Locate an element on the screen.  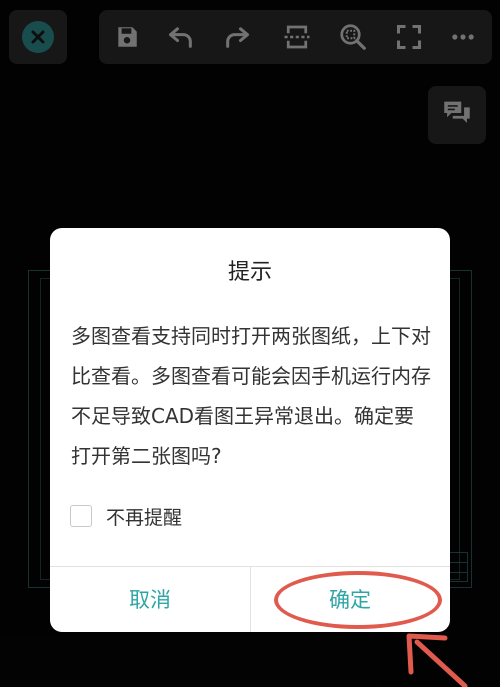
dont-remind-row: 不再提醒 is located at coordinates (126, 516).